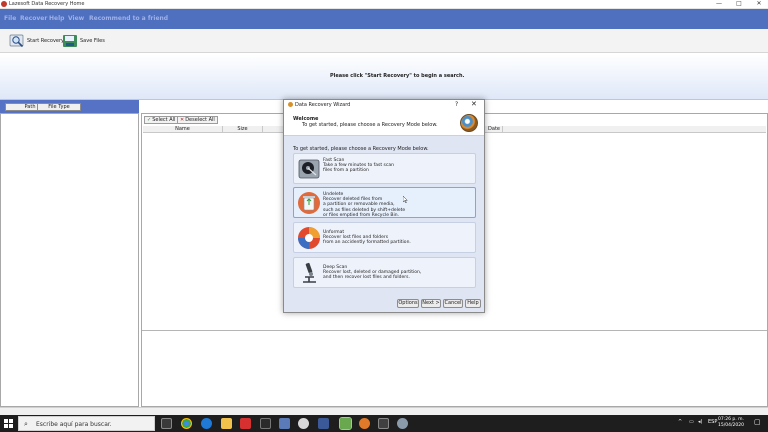  Describe the element at coordinates (346, 171) in the screenshot. I see `option-fast-scan-line: files from a partition` at that location.